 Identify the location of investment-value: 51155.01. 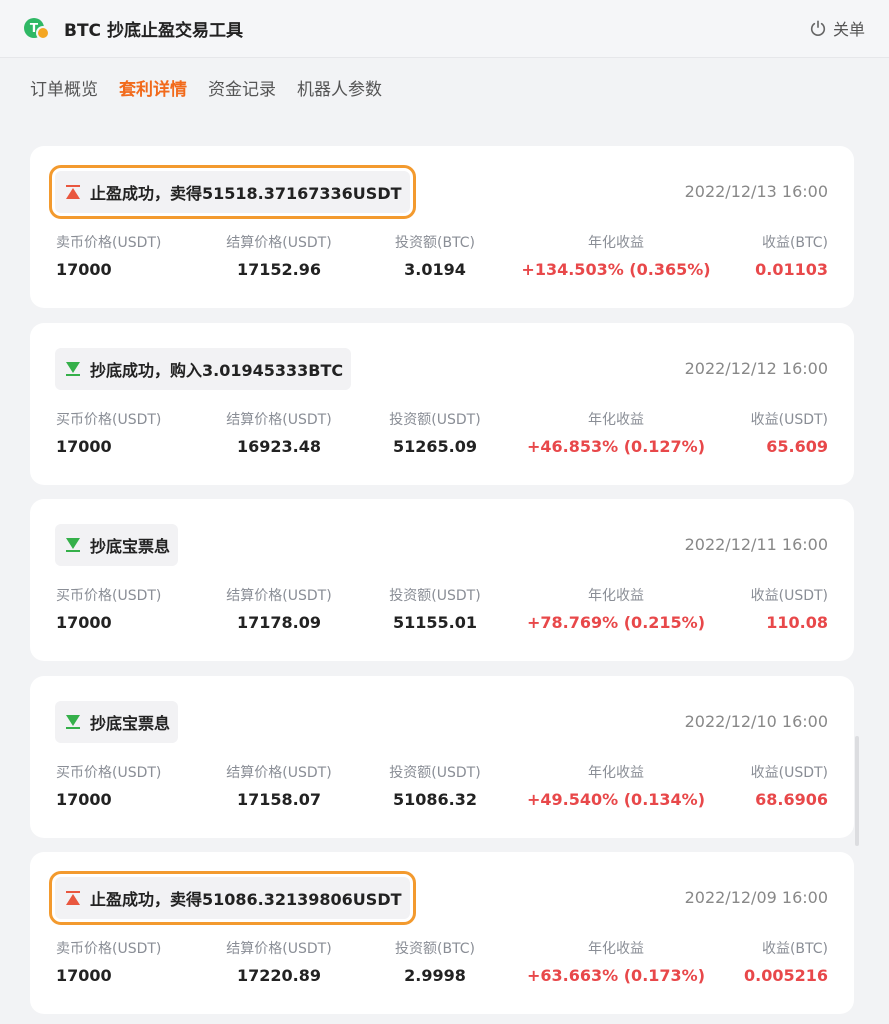
(435, 622).